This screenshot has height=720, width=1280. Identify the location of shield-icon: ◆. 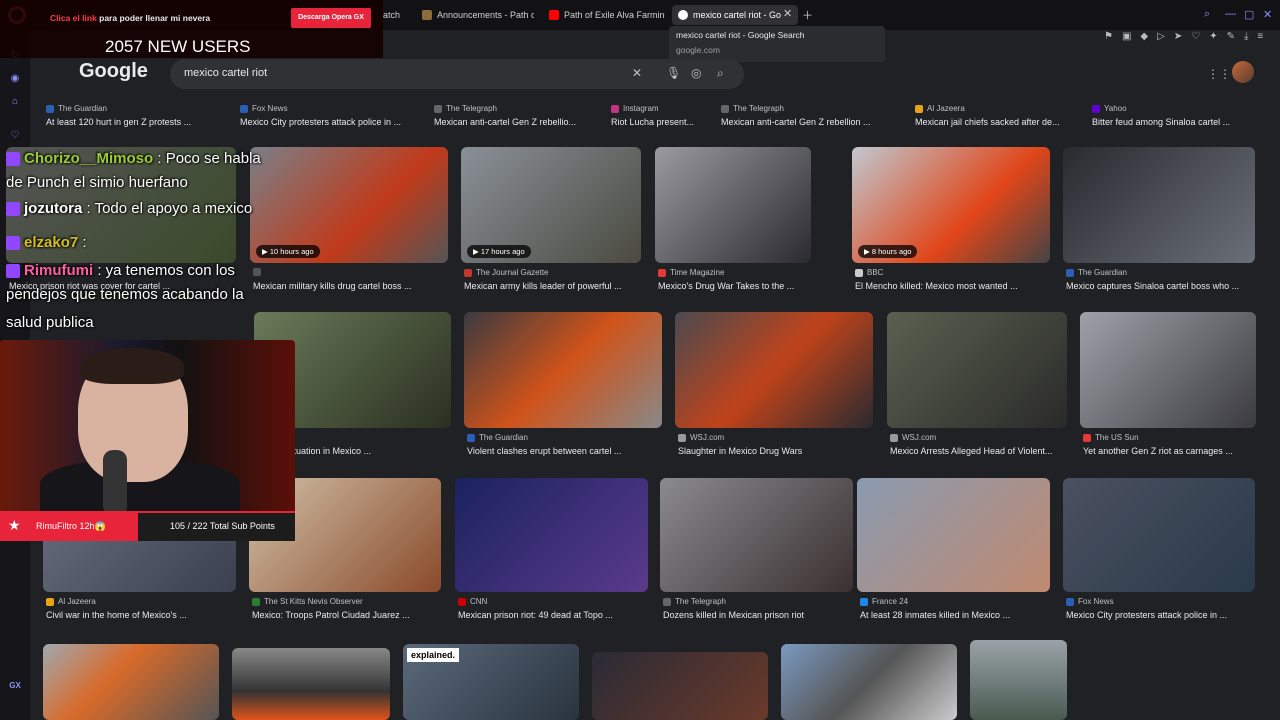
(1144, 36).